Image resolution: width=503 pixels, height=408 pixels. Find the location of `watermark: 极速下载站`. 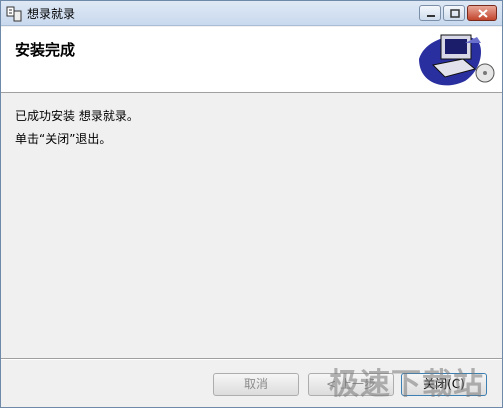

watermark: 极速下载站 is located at coordinates (406, 384).